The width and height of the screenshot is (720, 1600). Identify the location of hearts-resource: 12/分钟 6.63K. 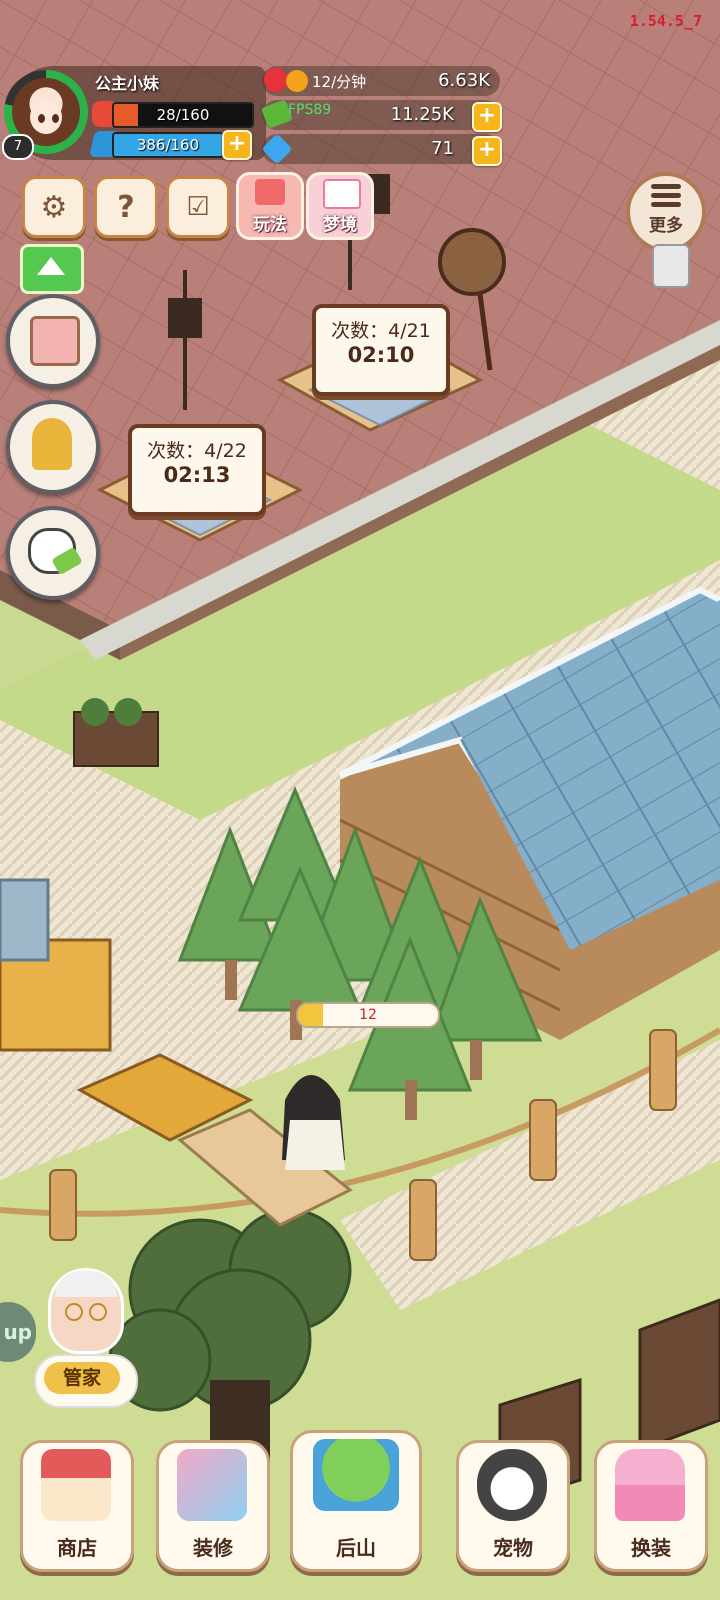
(381, 81).